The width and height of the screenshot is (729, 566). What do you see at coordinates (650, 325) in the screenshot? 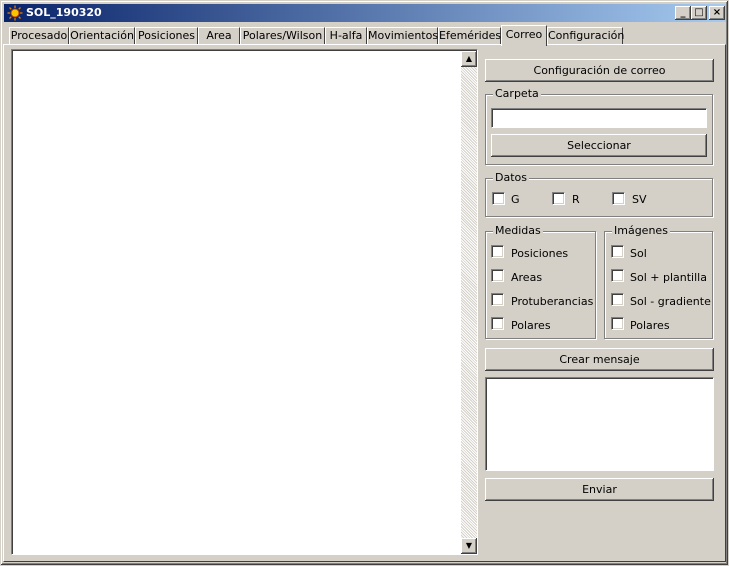
I see `checkbox-polares-imagenes-label: Polares` at bounding box center [650, 325].